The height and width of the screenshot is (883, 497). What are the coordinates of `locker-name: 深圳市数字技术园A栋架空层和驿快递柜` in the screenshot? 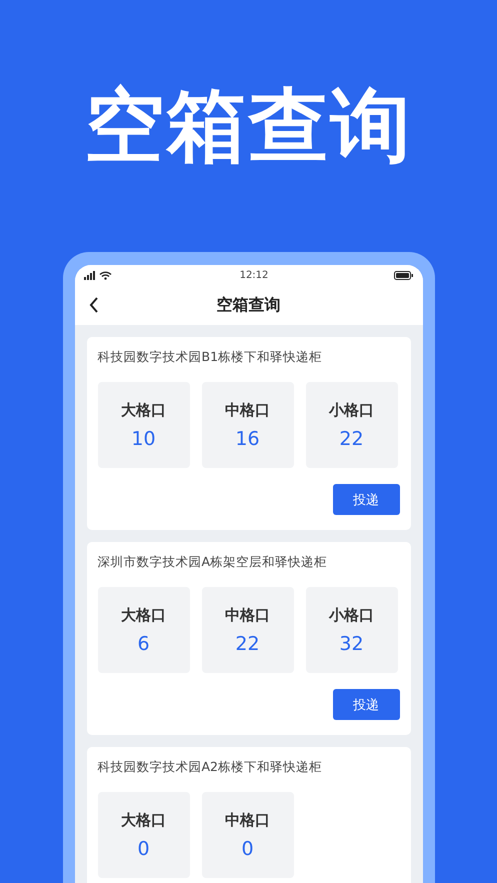 It's located at (213, 562).